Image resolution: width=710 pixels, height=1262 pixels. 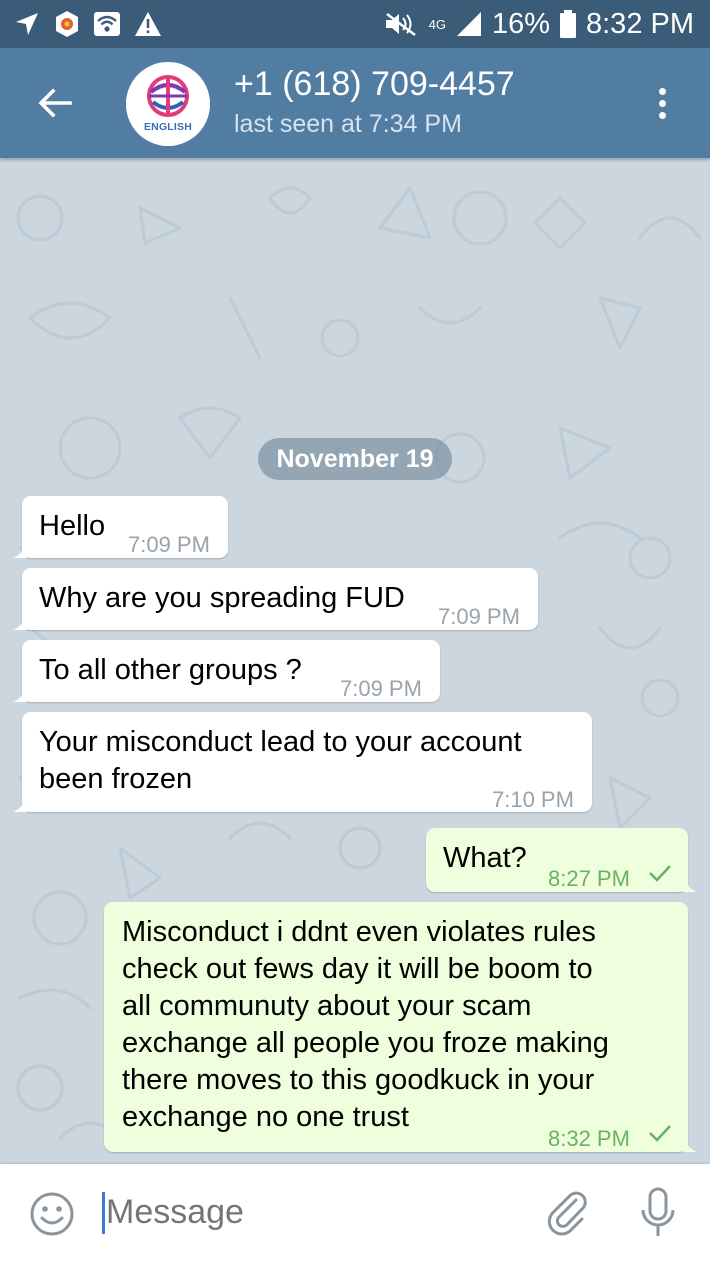 What do you see at coordinates (533, 799) in the screenshot?
I see `message-time: 7:10 PM` at bounding box center [533, 799].